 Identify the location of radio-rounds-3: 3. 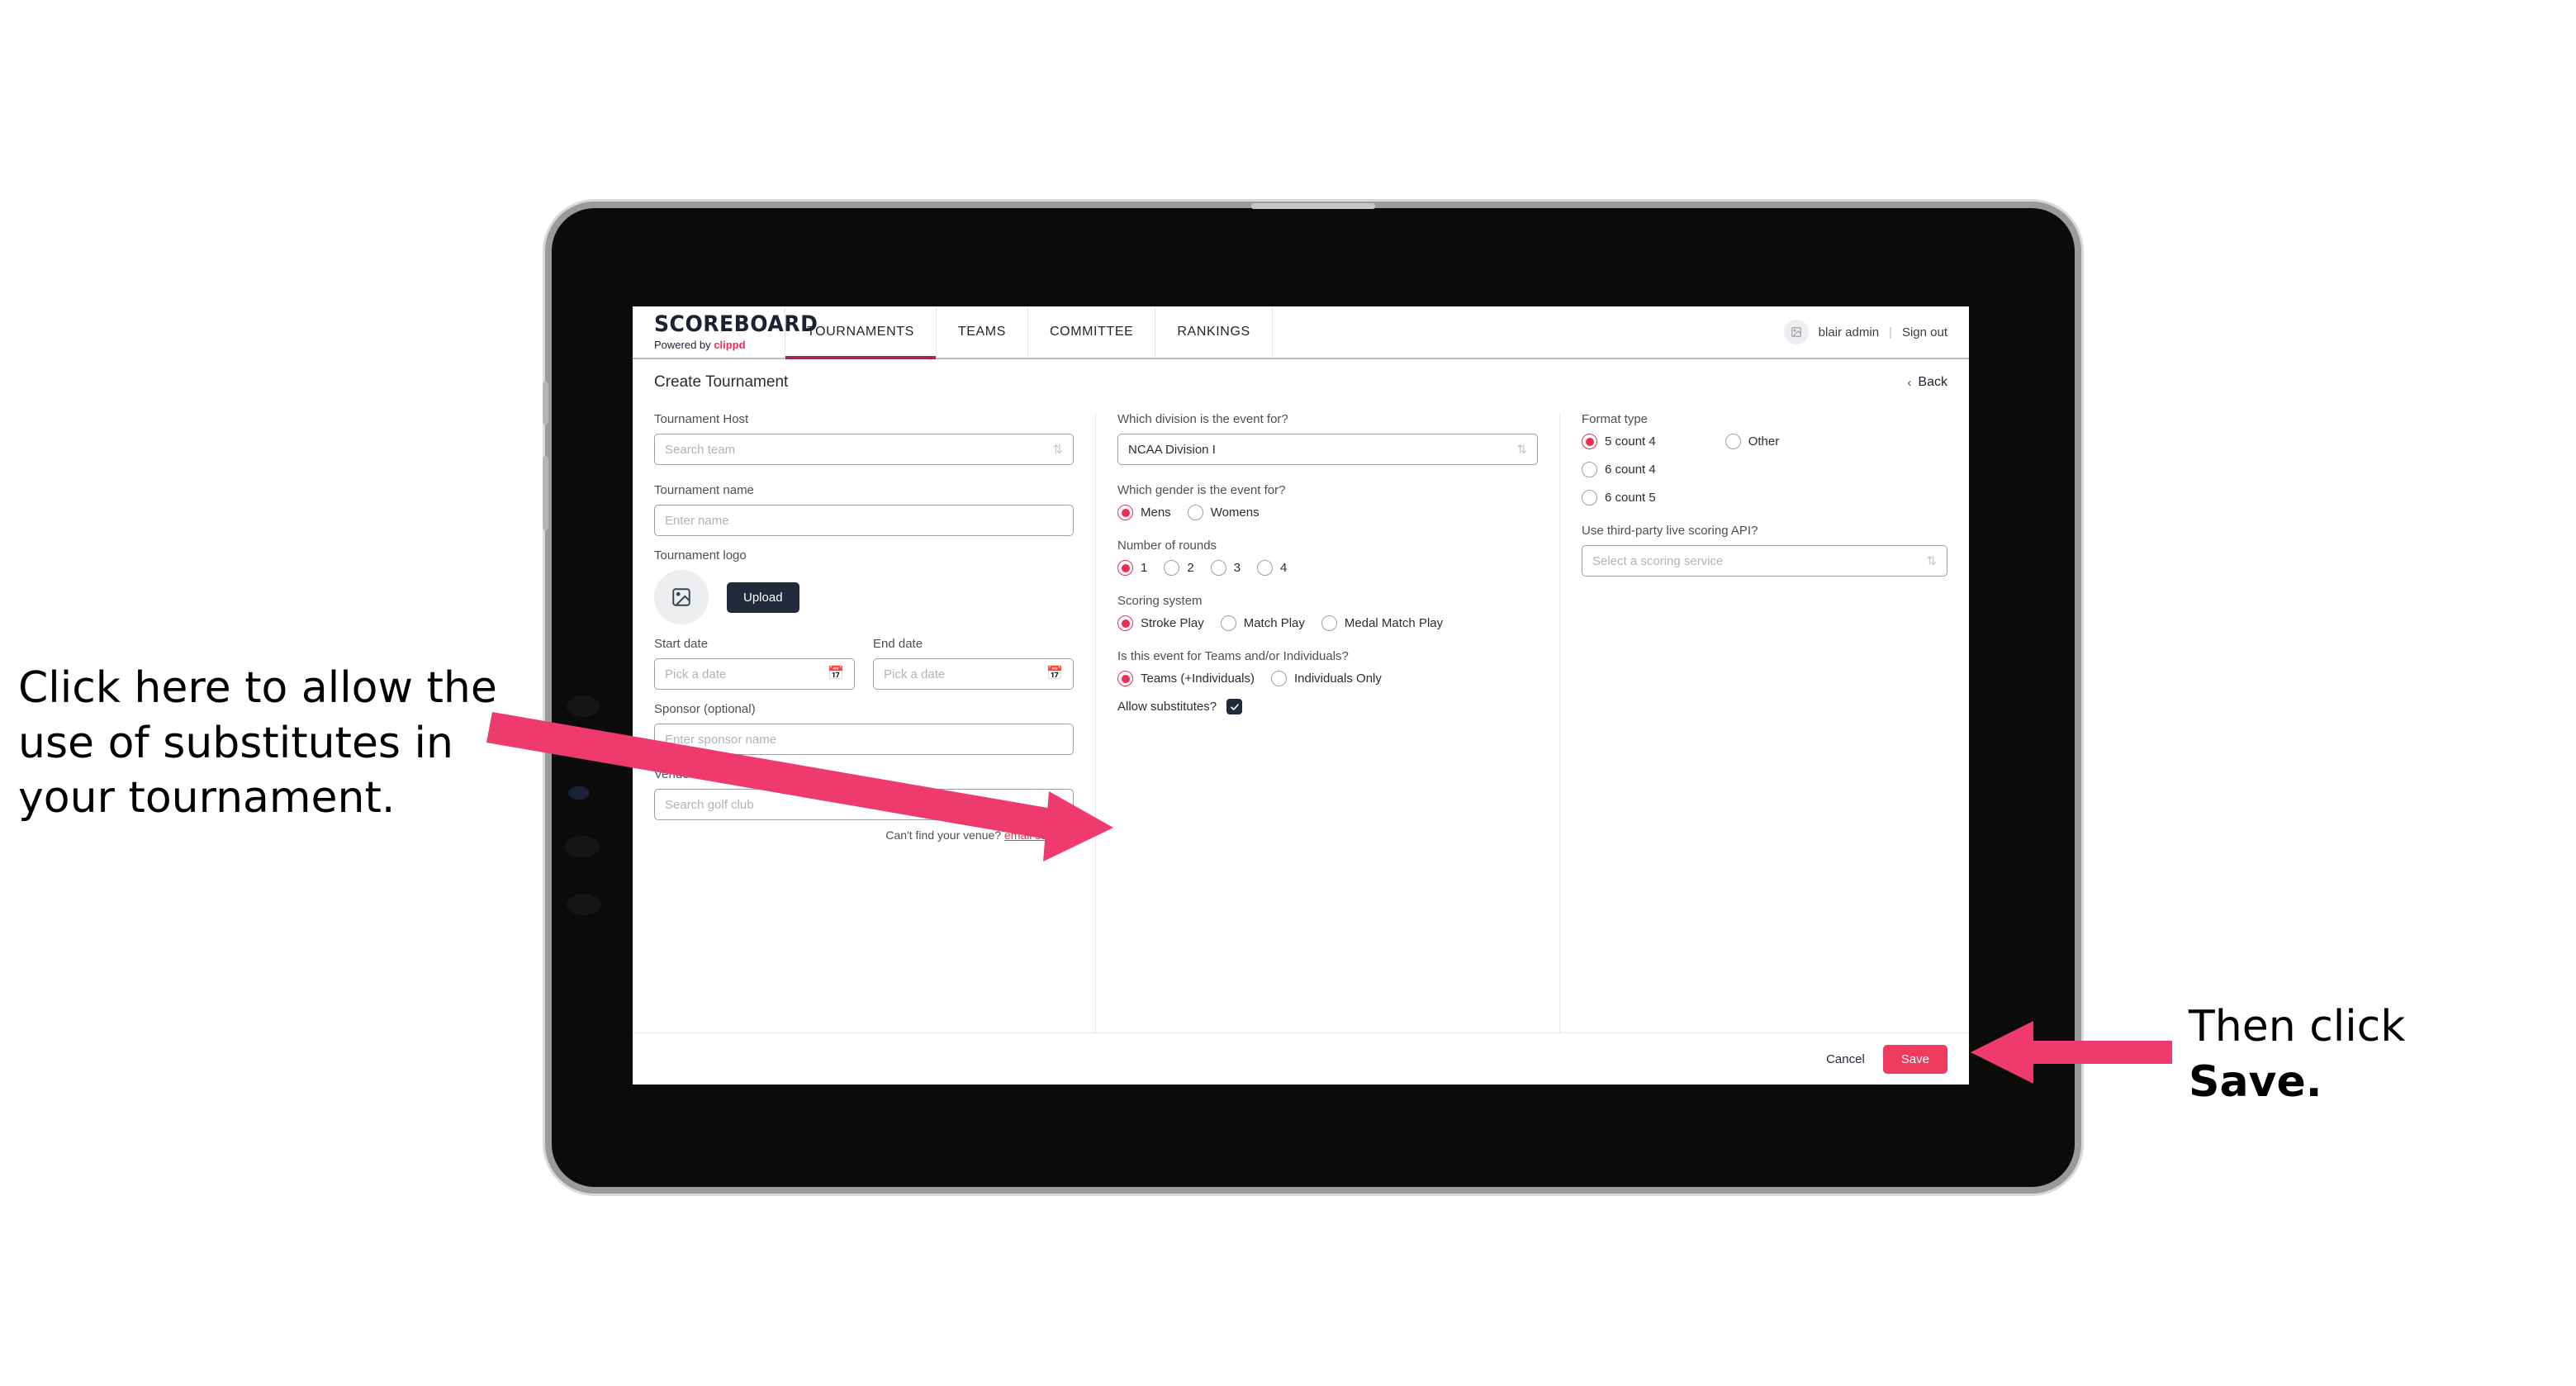
(1225, 568).